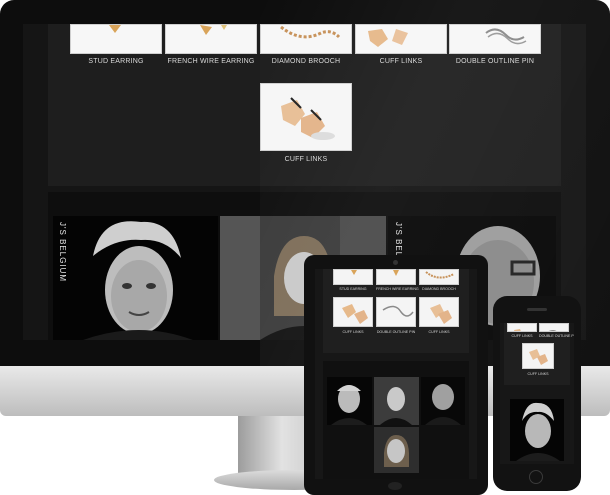  Describe the element at coordinates (556, 336) in the screenshot. I see `phone-caption-2: DOUBLE OUTLINE PIN` at that location.